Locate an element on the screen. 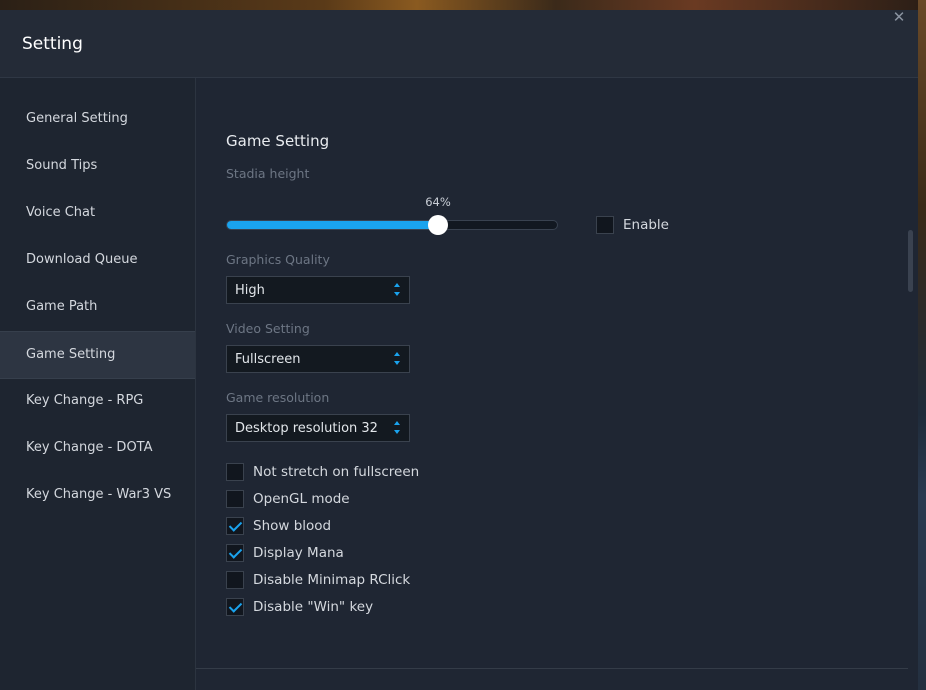 The width and height of the screenshot is (926, 690). sidebar-item-label: Game Path is located at coordinates (62, 306).